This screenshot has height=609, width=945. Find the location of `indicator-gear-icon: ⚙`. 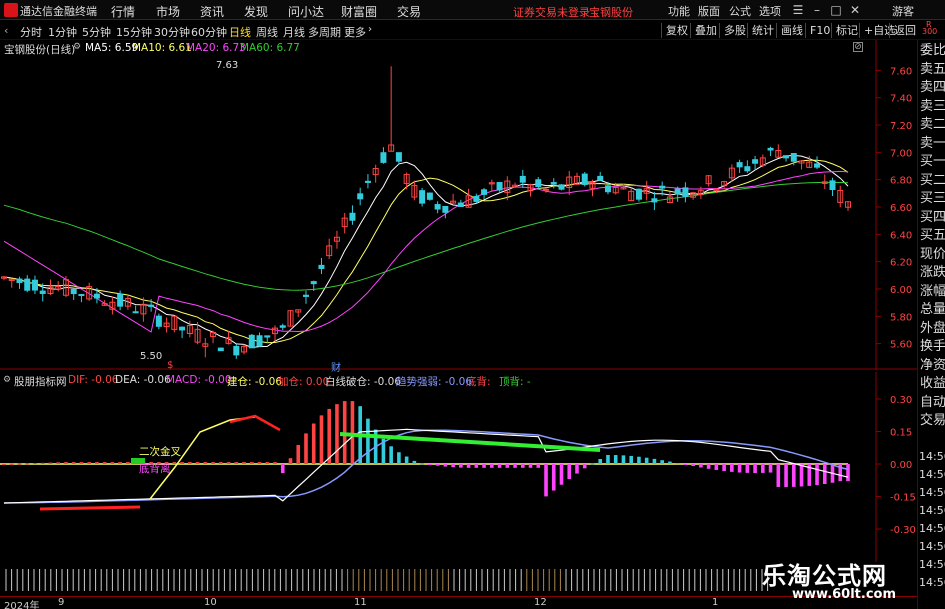

indicator-gear-icon: ⚙ is located at coordinates (7, 380).